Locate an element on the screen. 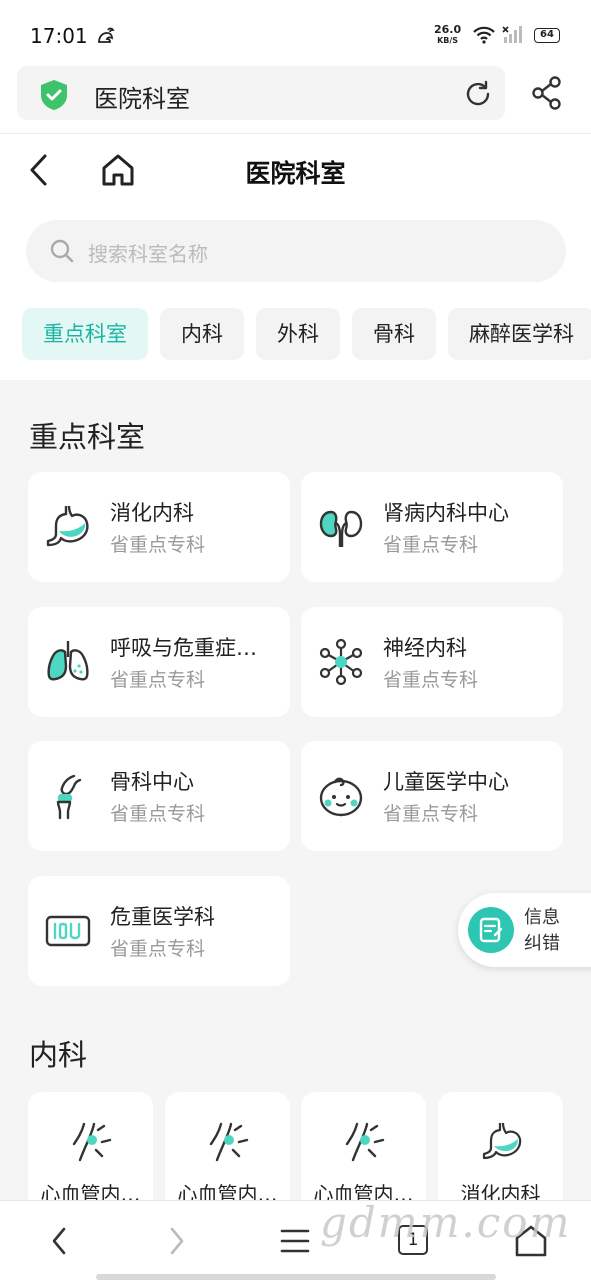  baby-face-icon is located at coordinates (341, 796).